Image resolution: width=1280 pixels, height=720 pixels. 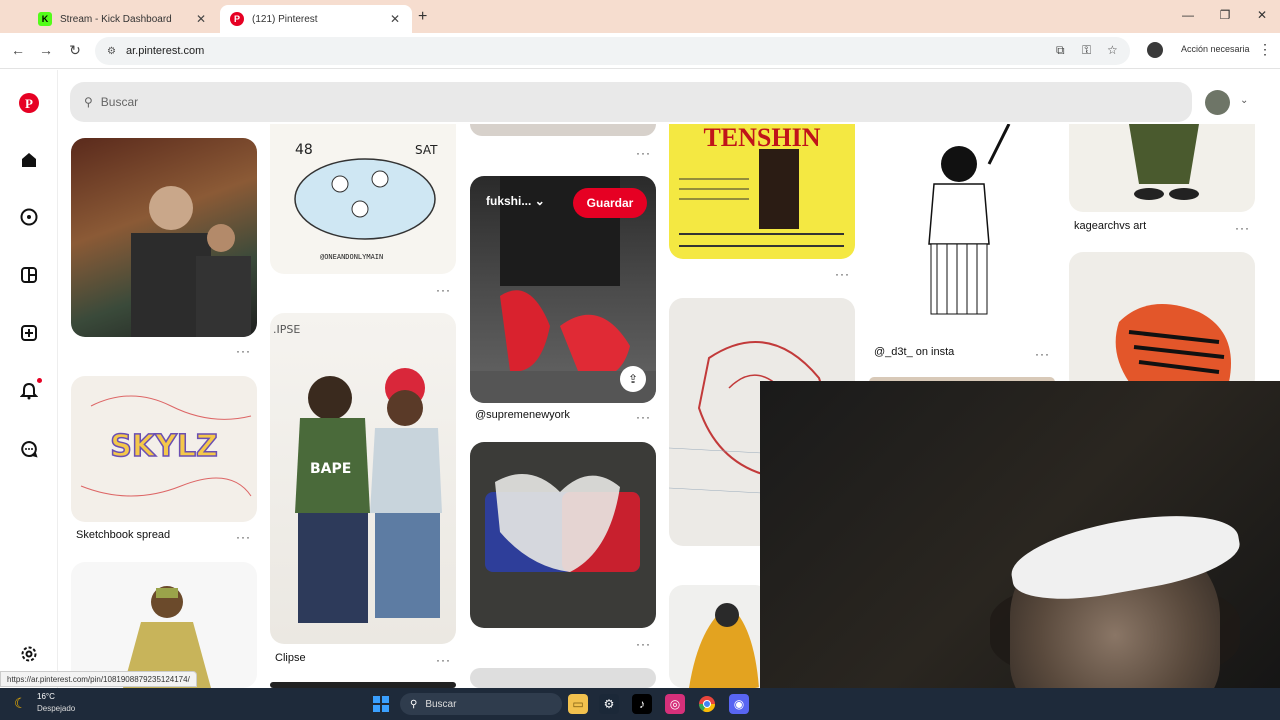 I want to click on password-key-icon: ⚿, so click(x=1086, y=50).